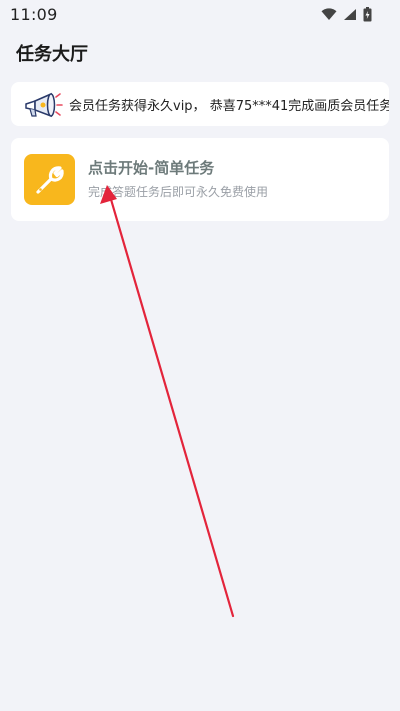 Image resolution: width=400 pixels, height=711 pixels. Describe the element at coordinates (350, 14) in the screenshot. I see `signal-icon` at that location.